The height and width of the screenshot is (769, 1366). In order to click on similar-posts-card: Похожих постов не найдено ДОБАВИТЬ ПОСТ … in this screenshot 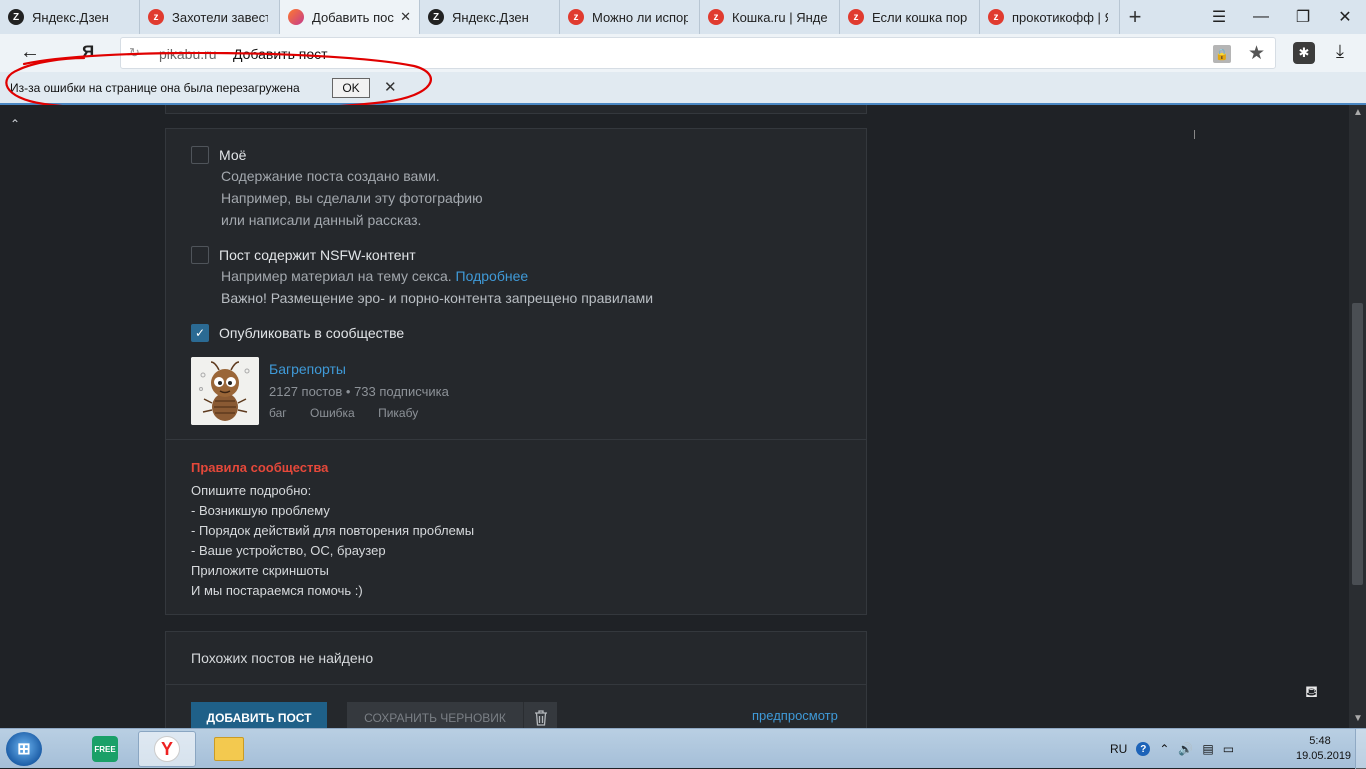, I will do `click(516, 686)`.